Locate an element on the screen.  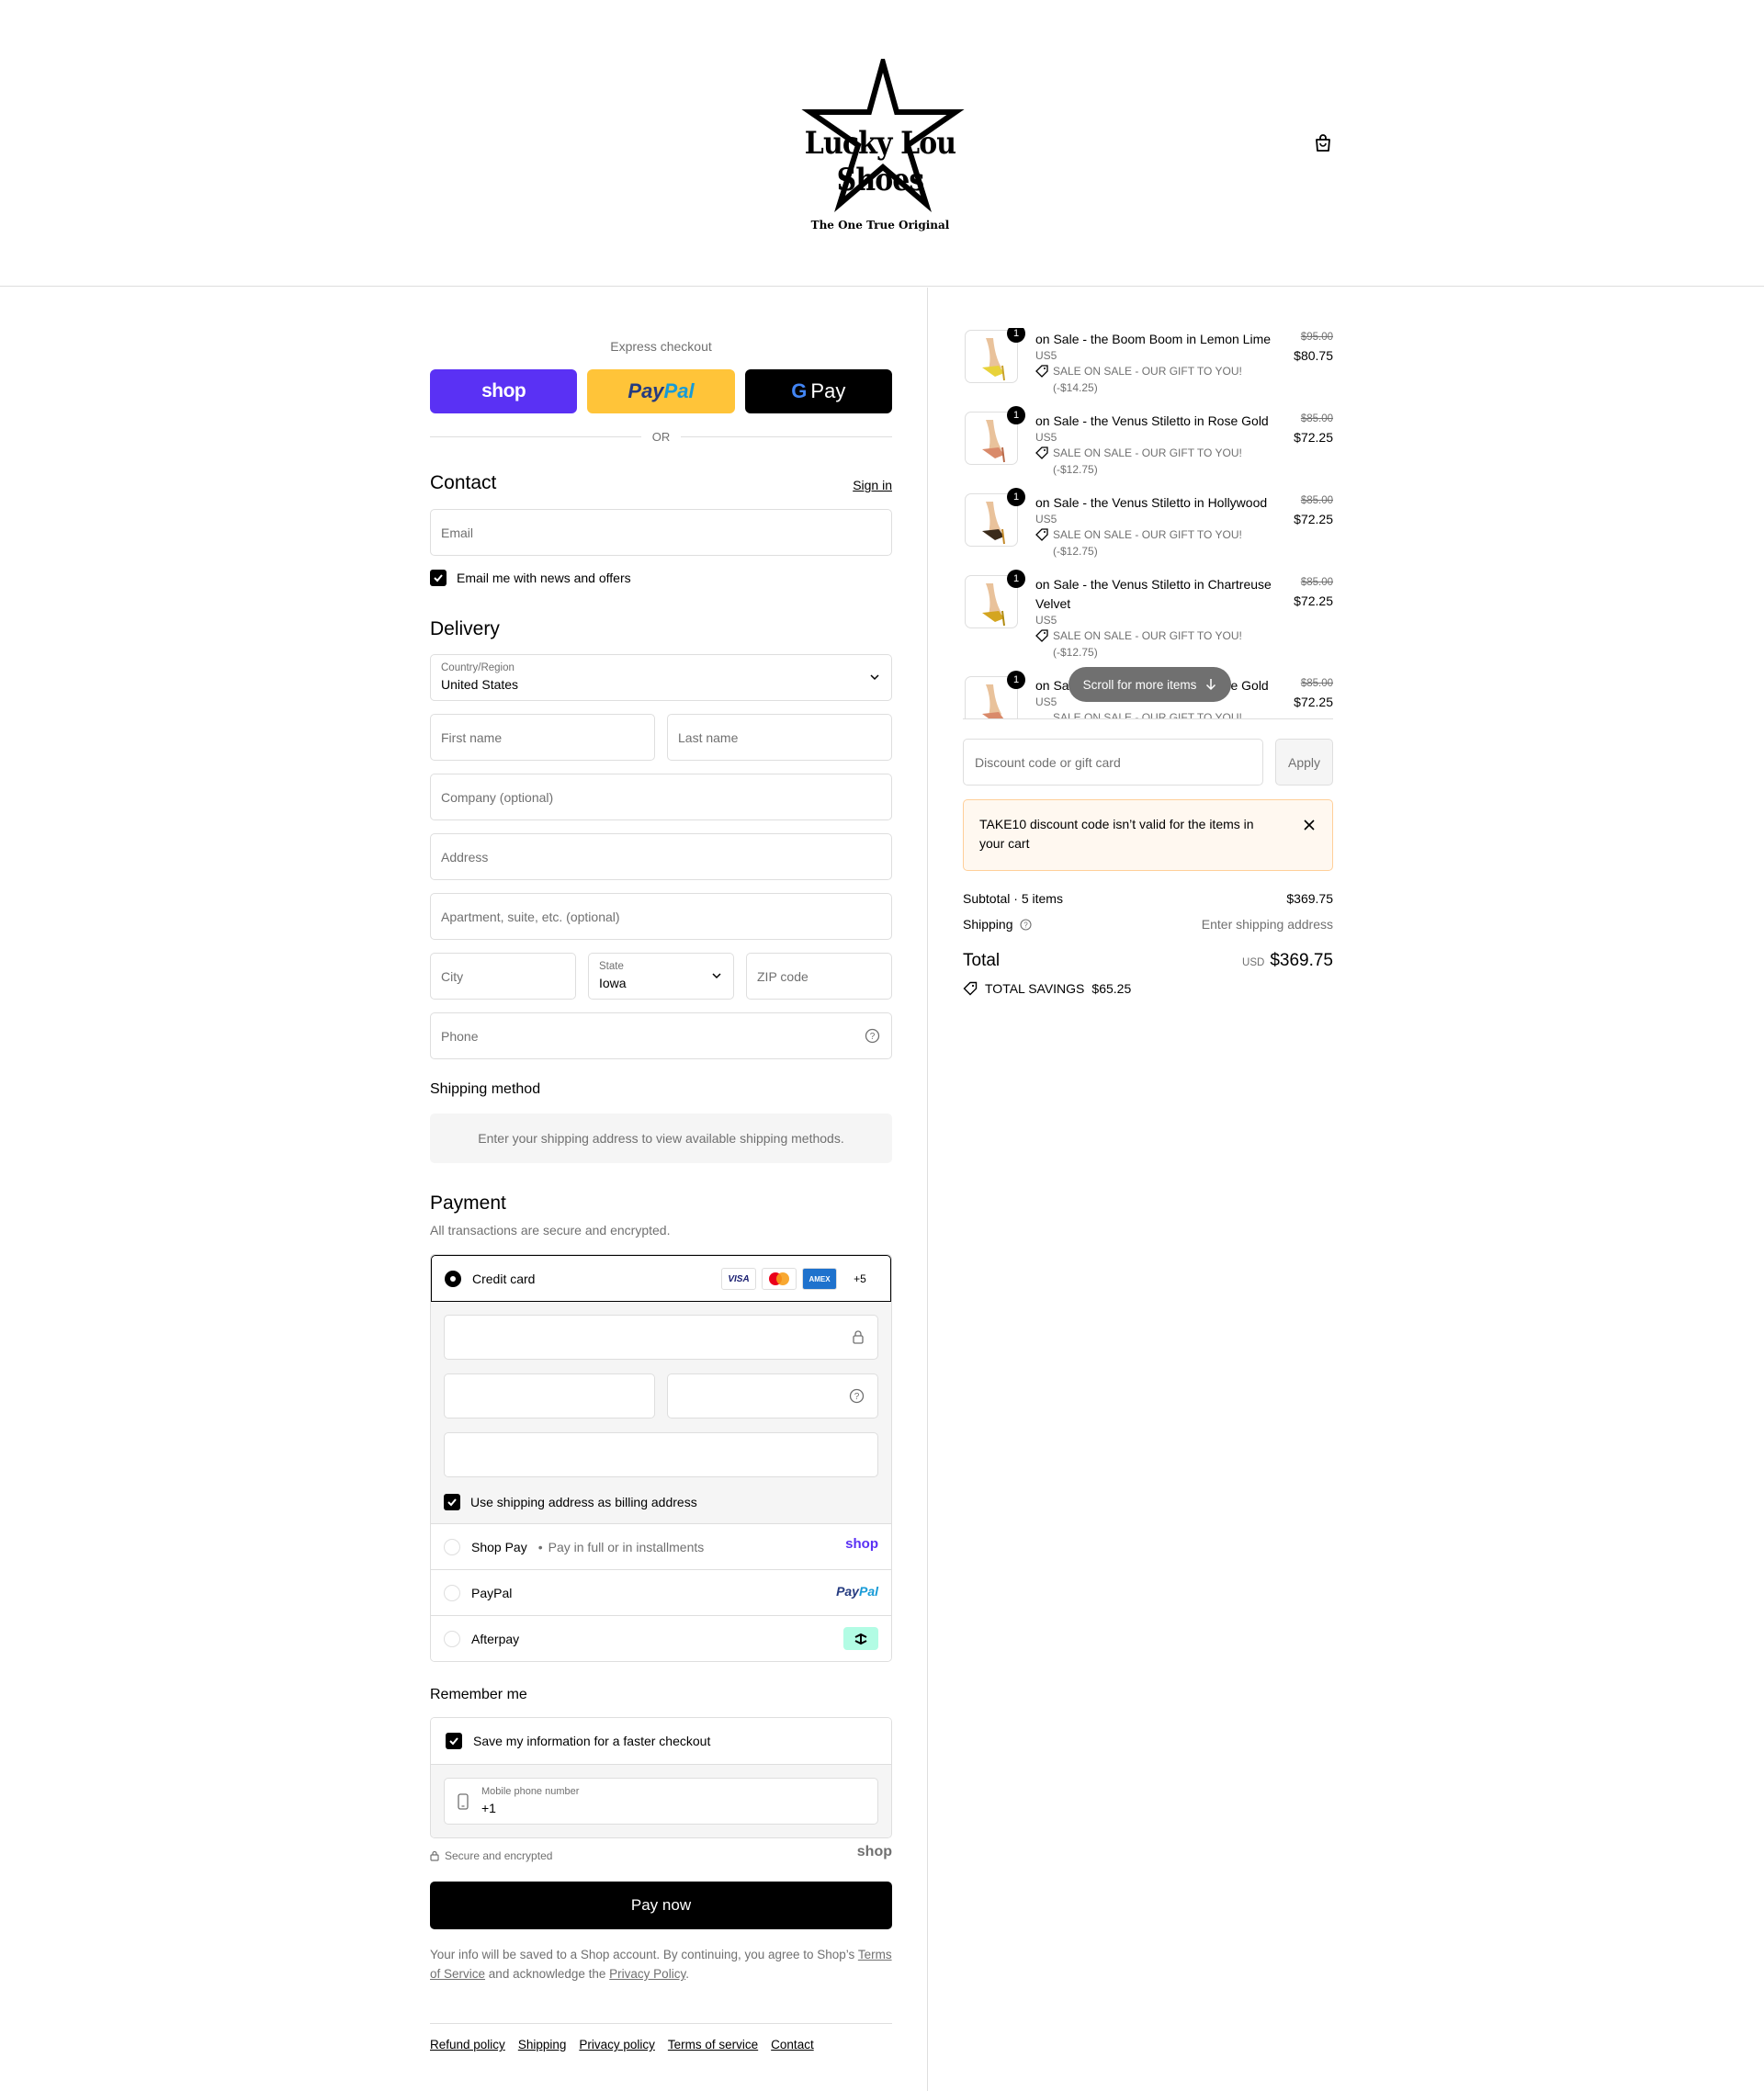
remember-mobile-section: Mobile phone number +1 is located at coordinates (661, 1800).